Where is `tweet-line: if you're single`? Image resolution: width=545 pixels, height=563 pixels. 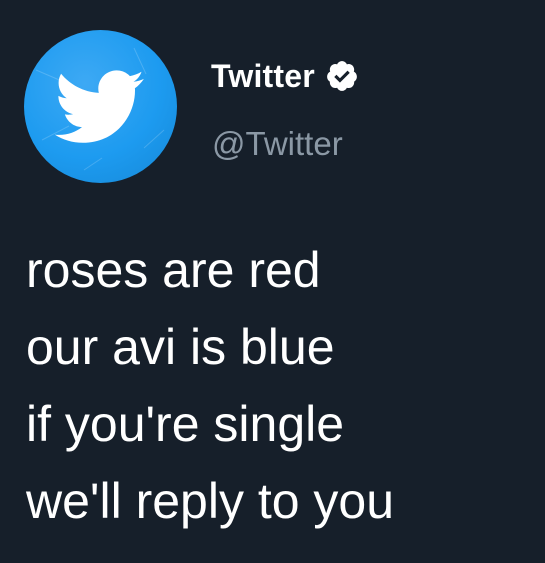 tweet-line: if you're single is located at coordinates (185, 424).